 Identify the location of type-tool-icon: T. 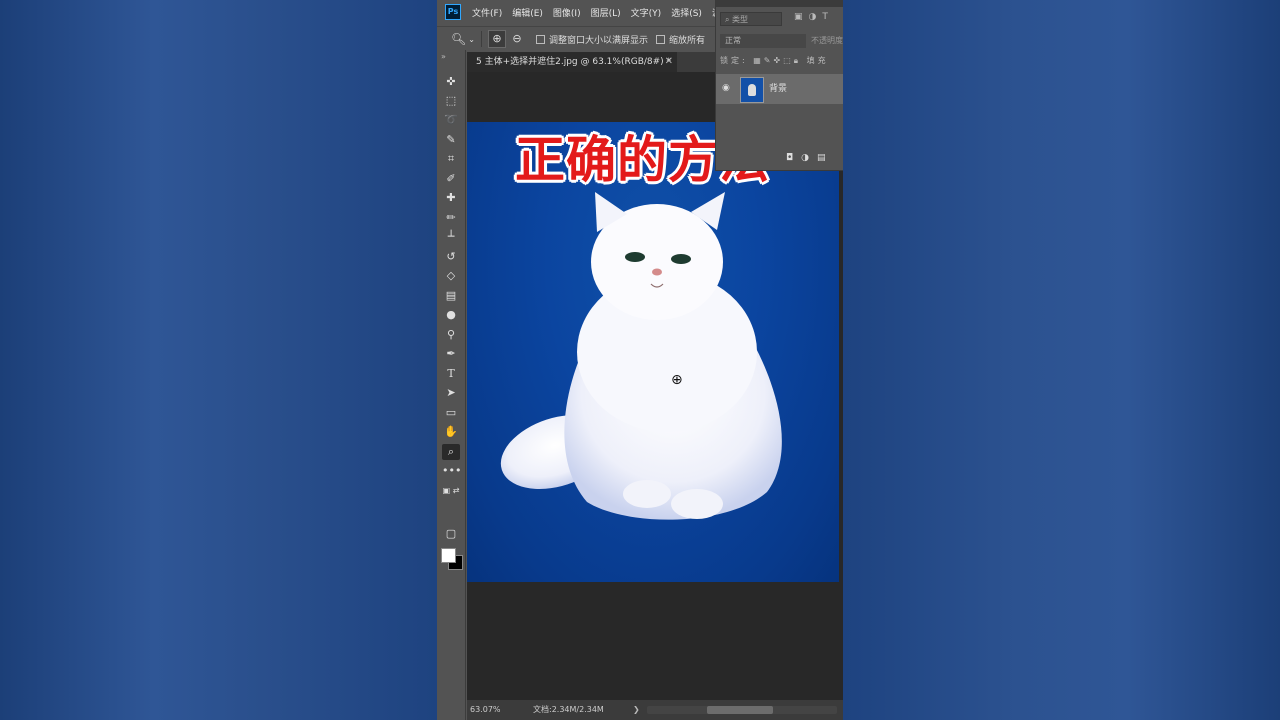
(451, 374).